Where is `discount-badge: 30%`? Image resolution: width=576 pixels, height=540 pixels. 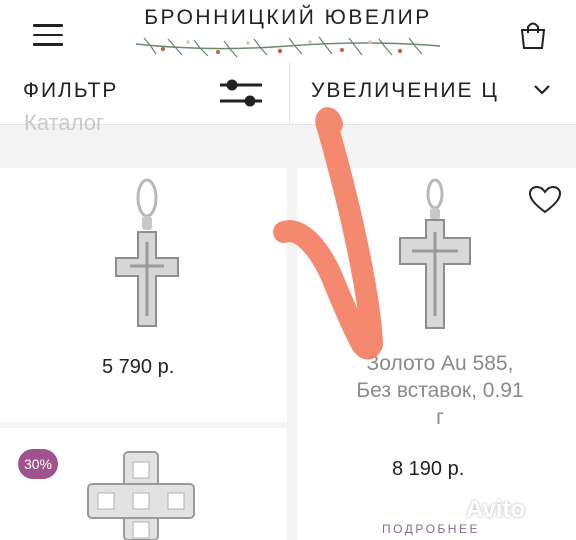 discount-badge: 30% is located at coordinates (38, 464).